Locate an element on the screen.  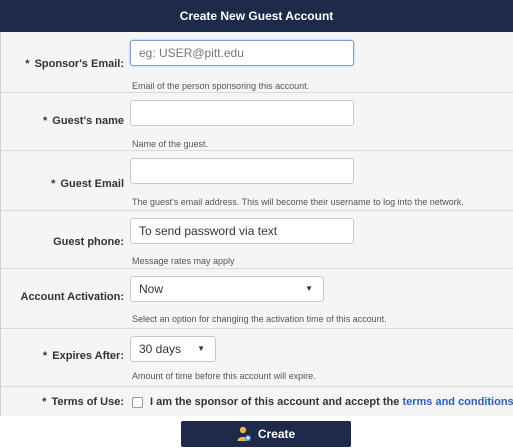
create-button: Create is located at coordinates (266, 434).